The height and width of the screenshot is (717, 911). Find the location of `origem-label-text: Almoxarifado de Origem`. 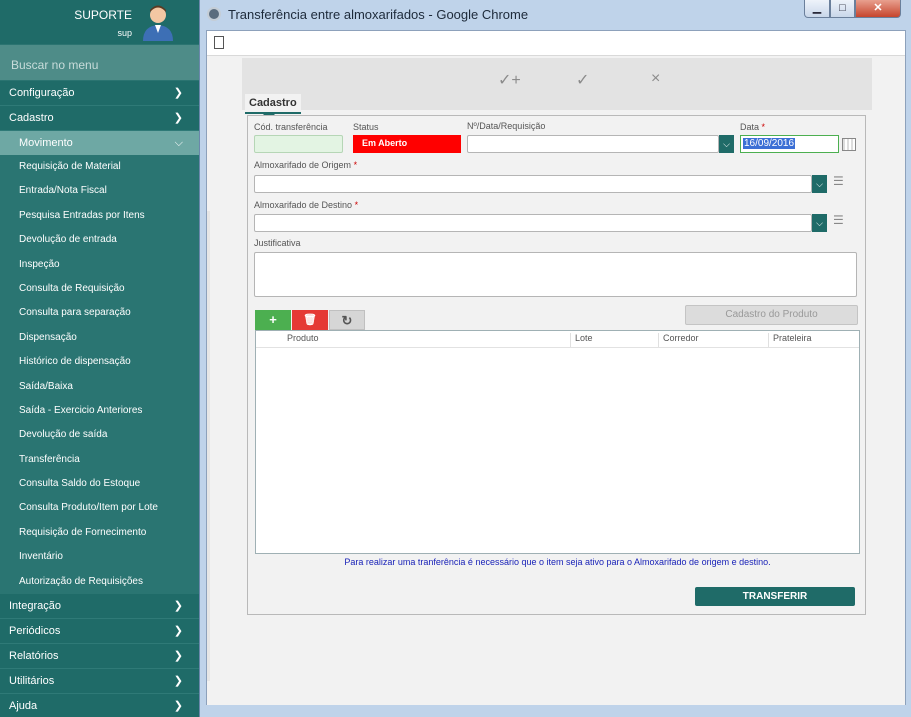

origem-label-text: Almoxarifado de Origem is located at coordinates (303, 165).